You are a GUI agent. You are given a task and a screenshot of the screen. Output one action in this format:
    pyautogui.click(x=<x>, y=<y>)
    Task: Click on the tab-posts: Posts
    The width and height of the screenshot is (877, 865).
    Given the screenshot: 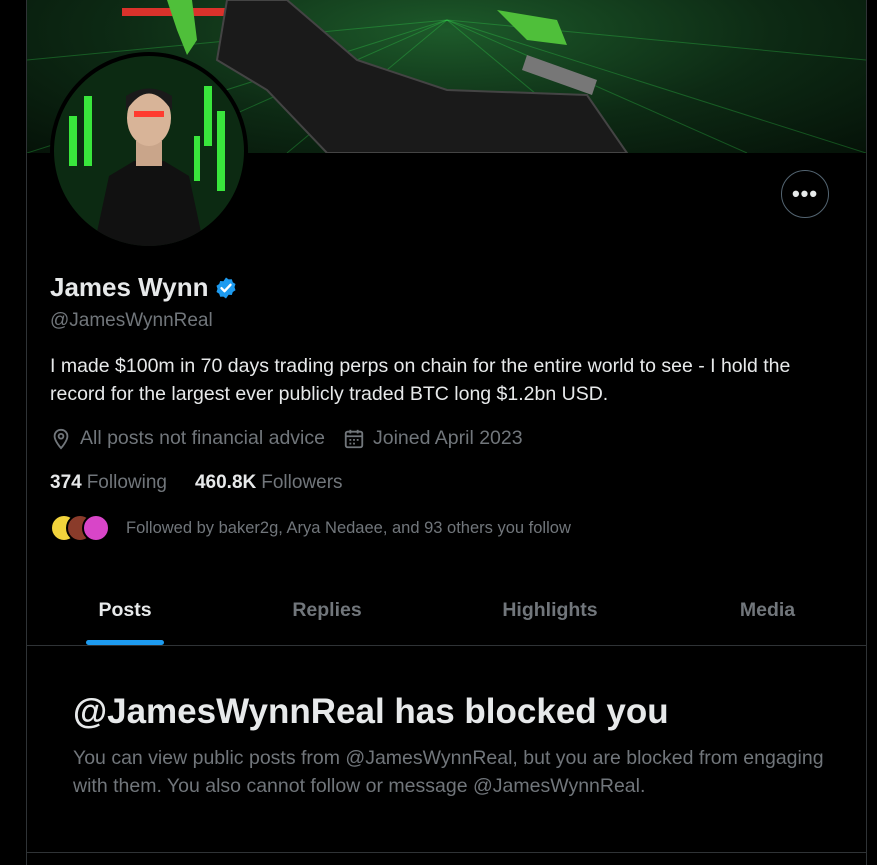 What is the action you would take?
    pyautogui.click(x=125, y=610)
    